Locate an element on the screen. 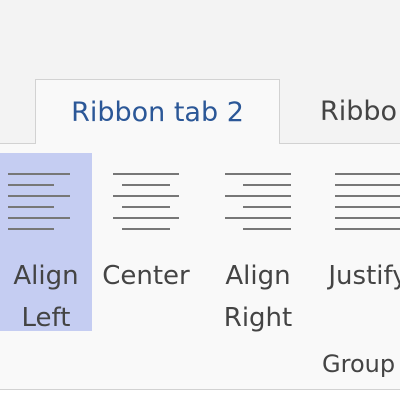 The width and height of the screenshot is (400, 400). button-label: Center is located at coordinates (146, 276).